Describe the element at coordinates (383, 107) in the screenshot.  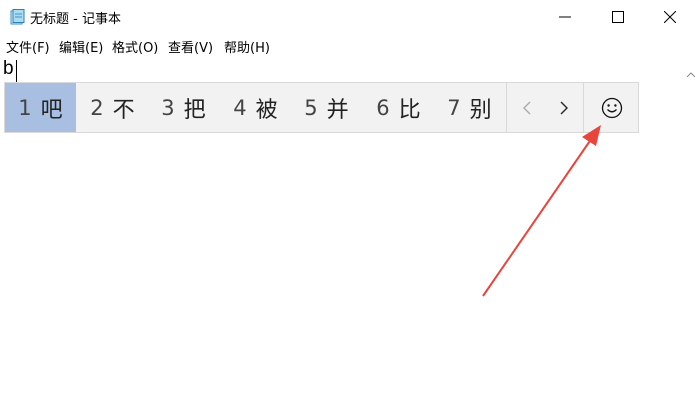
I see `candidate-number: 6` at that location.